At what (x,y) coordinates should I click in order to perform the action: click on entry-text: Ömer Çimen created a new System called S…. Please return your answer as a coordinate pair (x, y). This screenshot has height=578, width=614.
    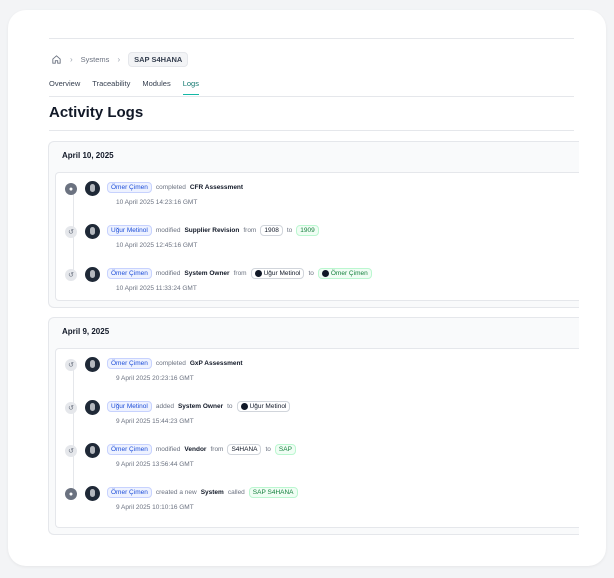
    Looking at the image, I should click on (202, 492).